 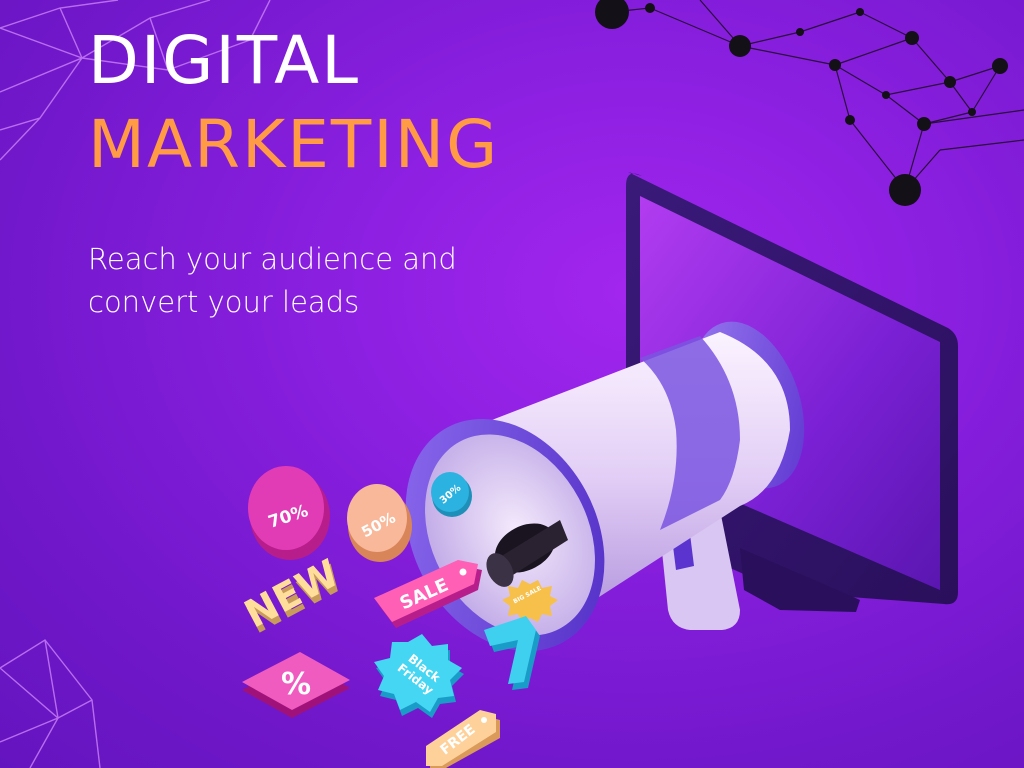 What do you see at coordinates (379, 523) in the screenshot?
I see `badge-50-percent: 50%` at bounding box center [379, 523].